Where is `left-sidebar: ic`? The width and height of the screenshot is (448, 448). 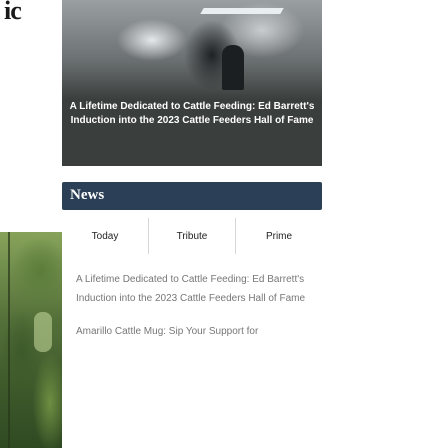
left-sidebar: ic is located at coordinates (31, 224).